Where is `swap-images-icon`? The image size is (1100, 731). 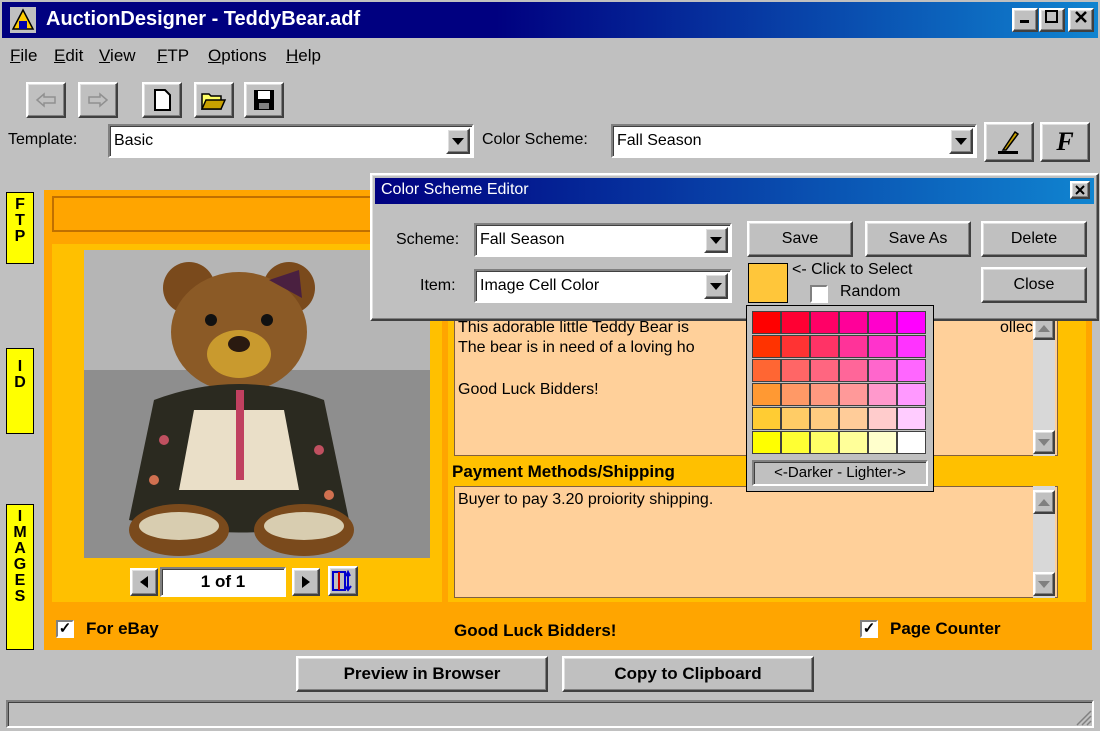
swap-images-icon is located at coordinates (342, 581).